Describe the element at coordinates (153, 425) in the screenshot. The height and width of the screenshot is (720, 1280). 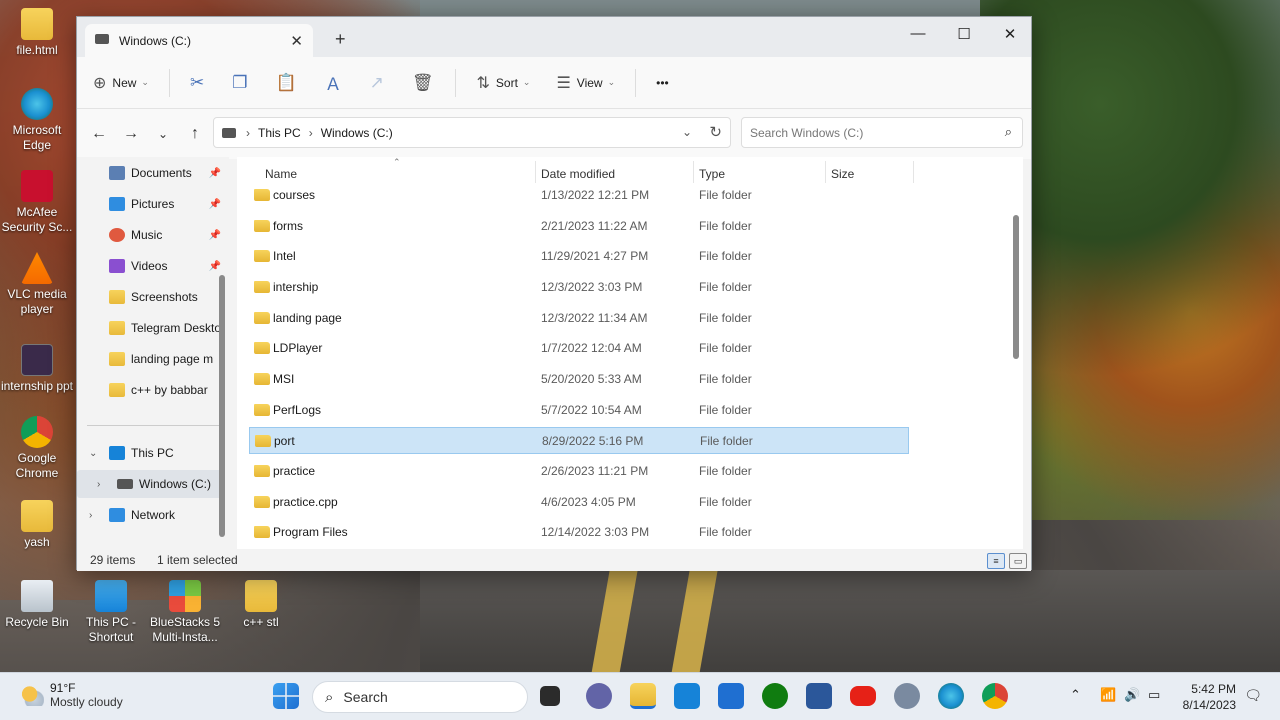
I see `sidebar-divider` at that location.